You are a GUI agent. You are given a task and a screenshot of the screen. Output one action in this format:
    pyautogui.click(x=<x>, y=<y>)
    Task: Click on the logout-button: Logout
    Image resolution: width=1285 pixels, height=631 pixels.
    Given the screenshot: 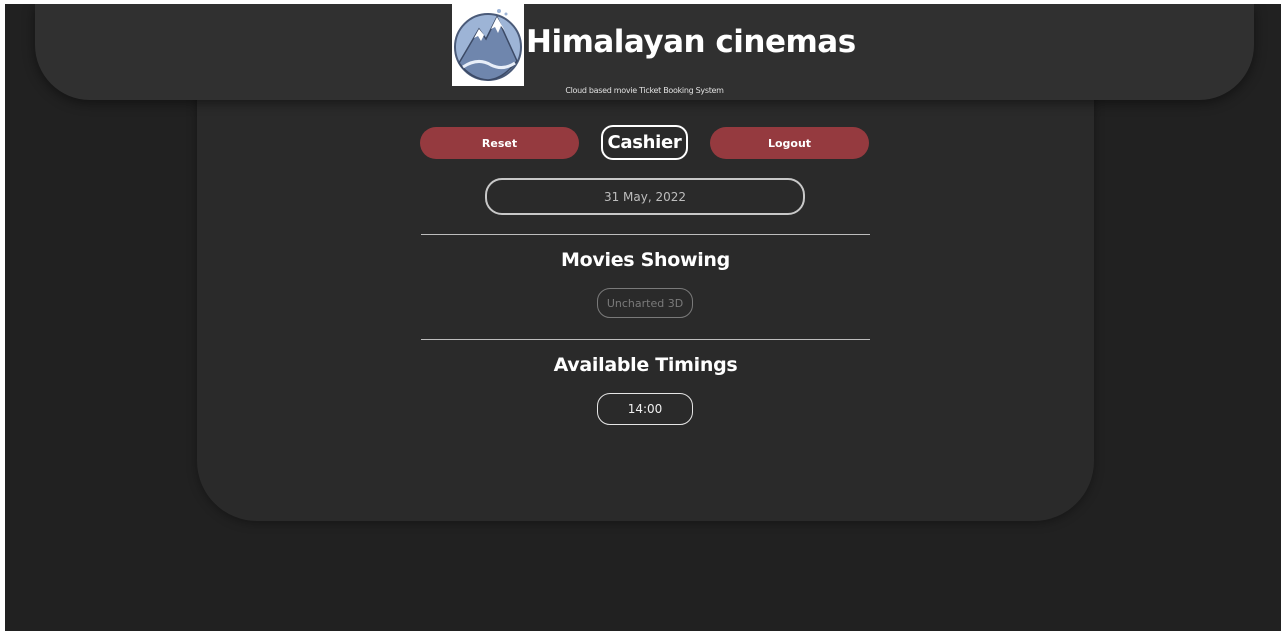 What is the action you would take?
    pyautogui.click(x=789, y=143)
    